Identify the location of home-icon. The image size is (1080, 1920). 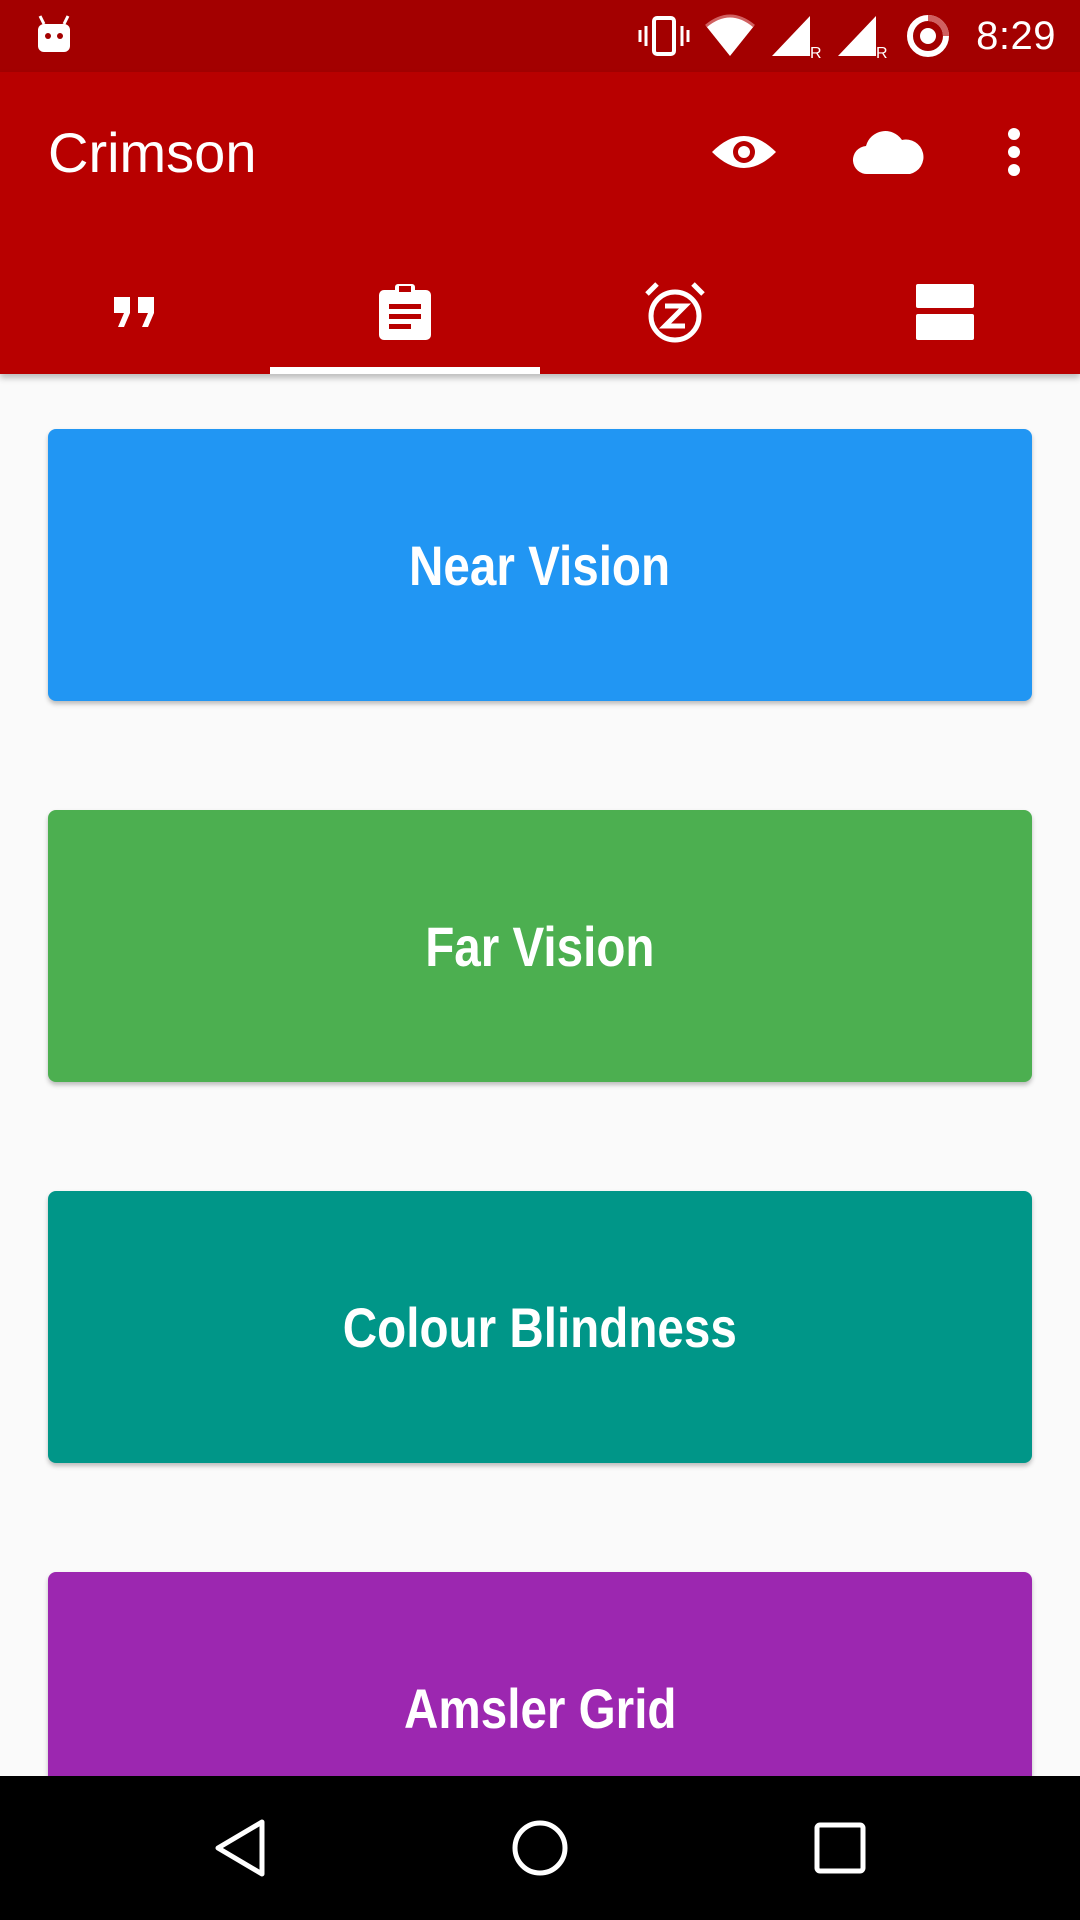
(540, 1848).